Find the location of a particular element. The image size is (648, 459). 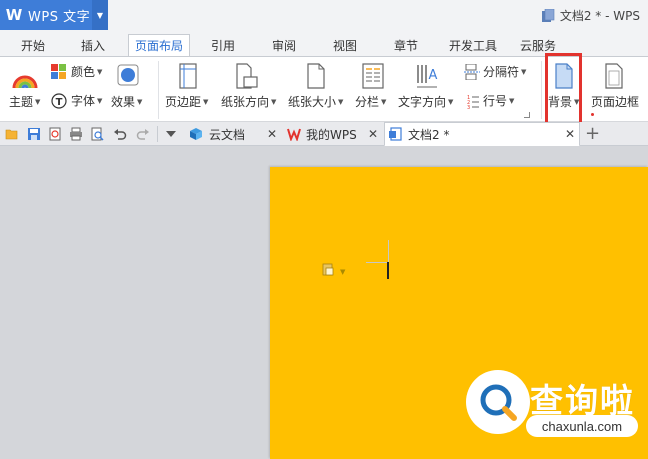

paste-options-dropdown-icon: ▼ is located at coordinates (342, 272).